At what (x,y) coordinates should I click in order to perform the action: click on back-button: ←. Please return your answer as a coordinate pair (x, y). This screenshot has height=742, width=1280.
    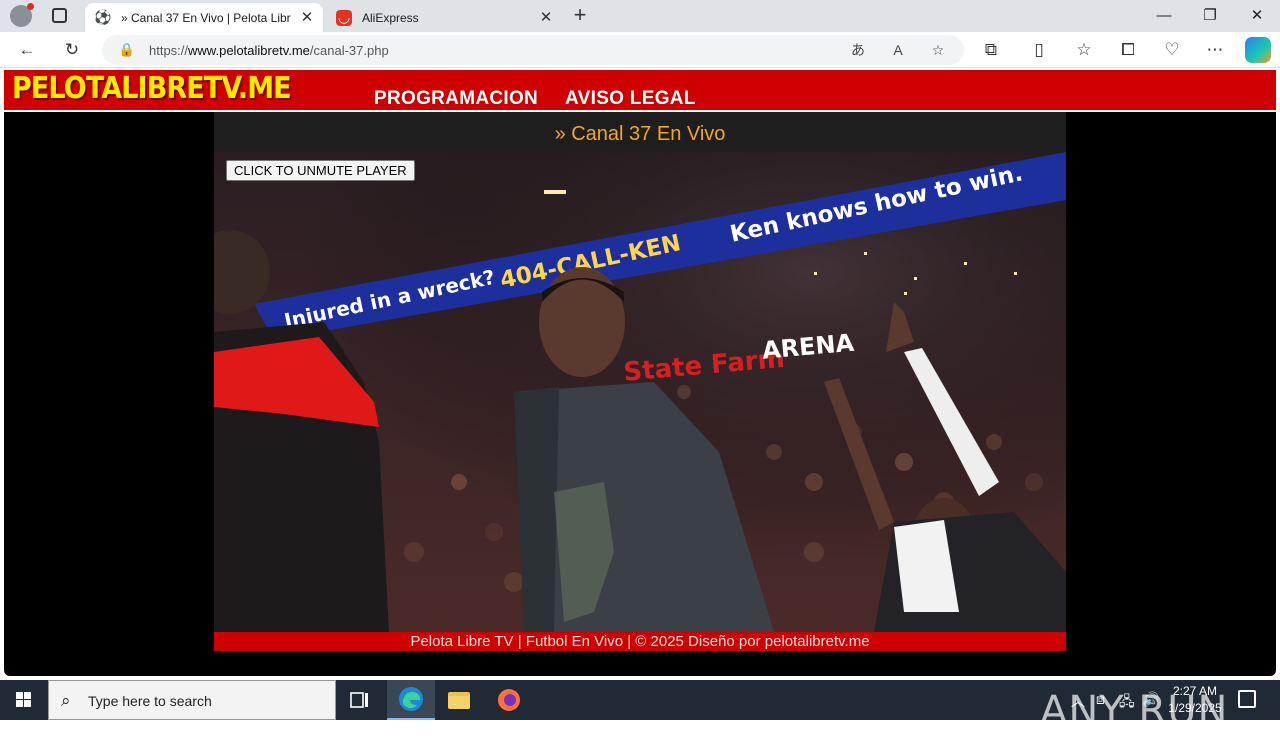
    Looking at the image, I should click on (27, 50).